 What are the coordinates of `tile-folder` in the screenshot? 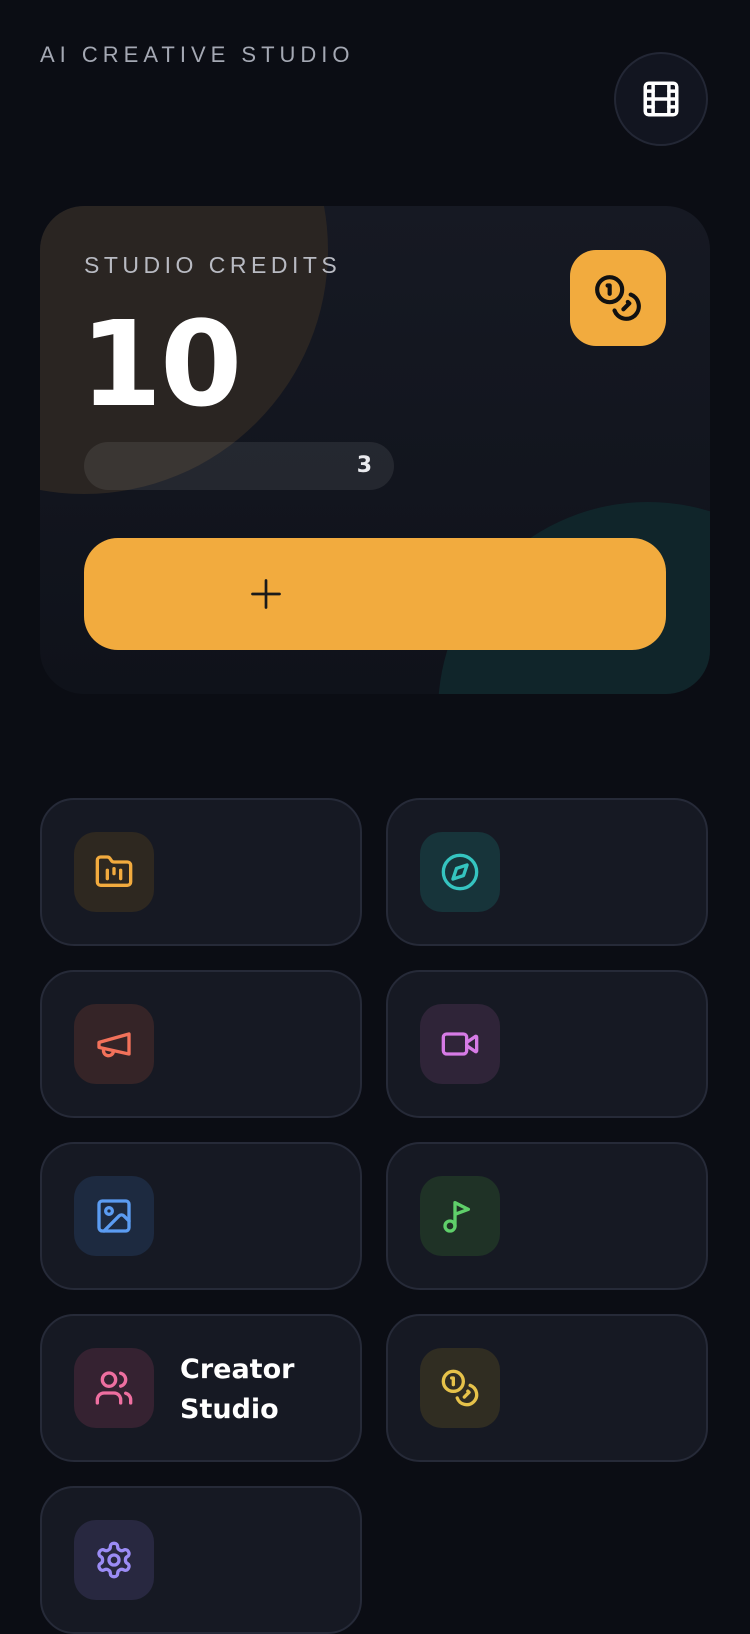 It's located at (201, 872).